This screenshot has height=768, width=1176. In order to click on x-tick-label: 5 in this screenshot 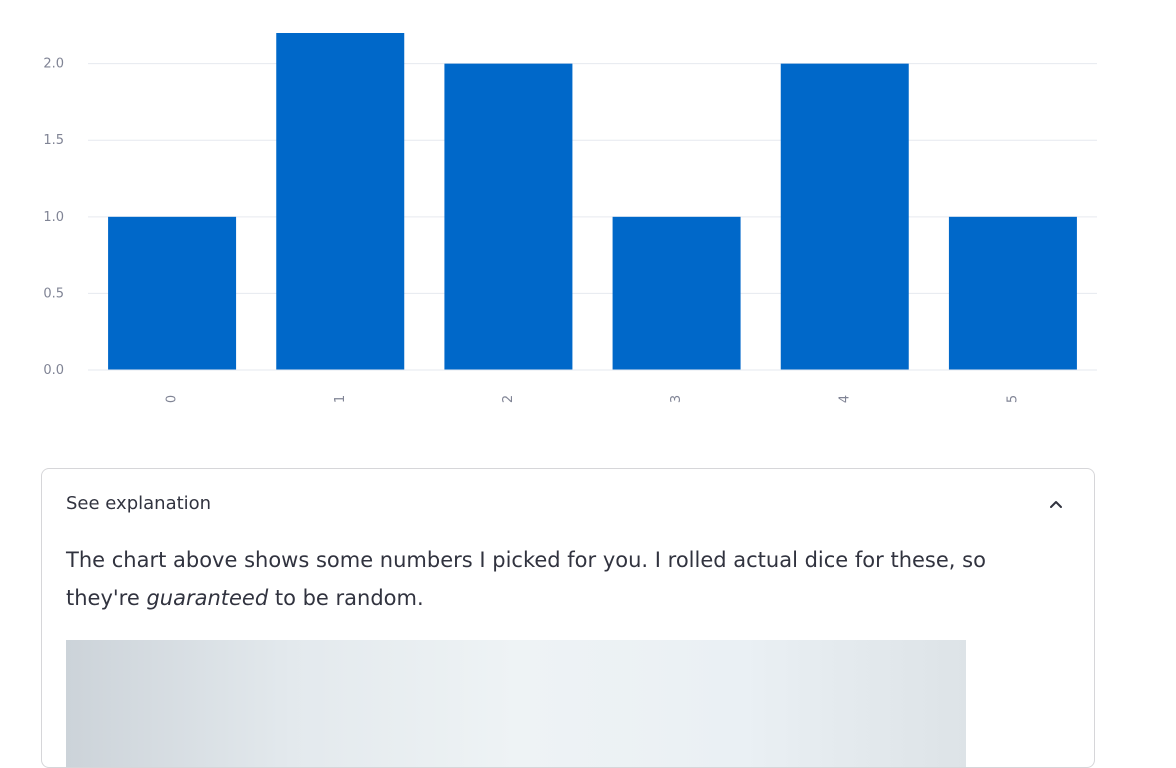, I will do `click(1012, 399)`.